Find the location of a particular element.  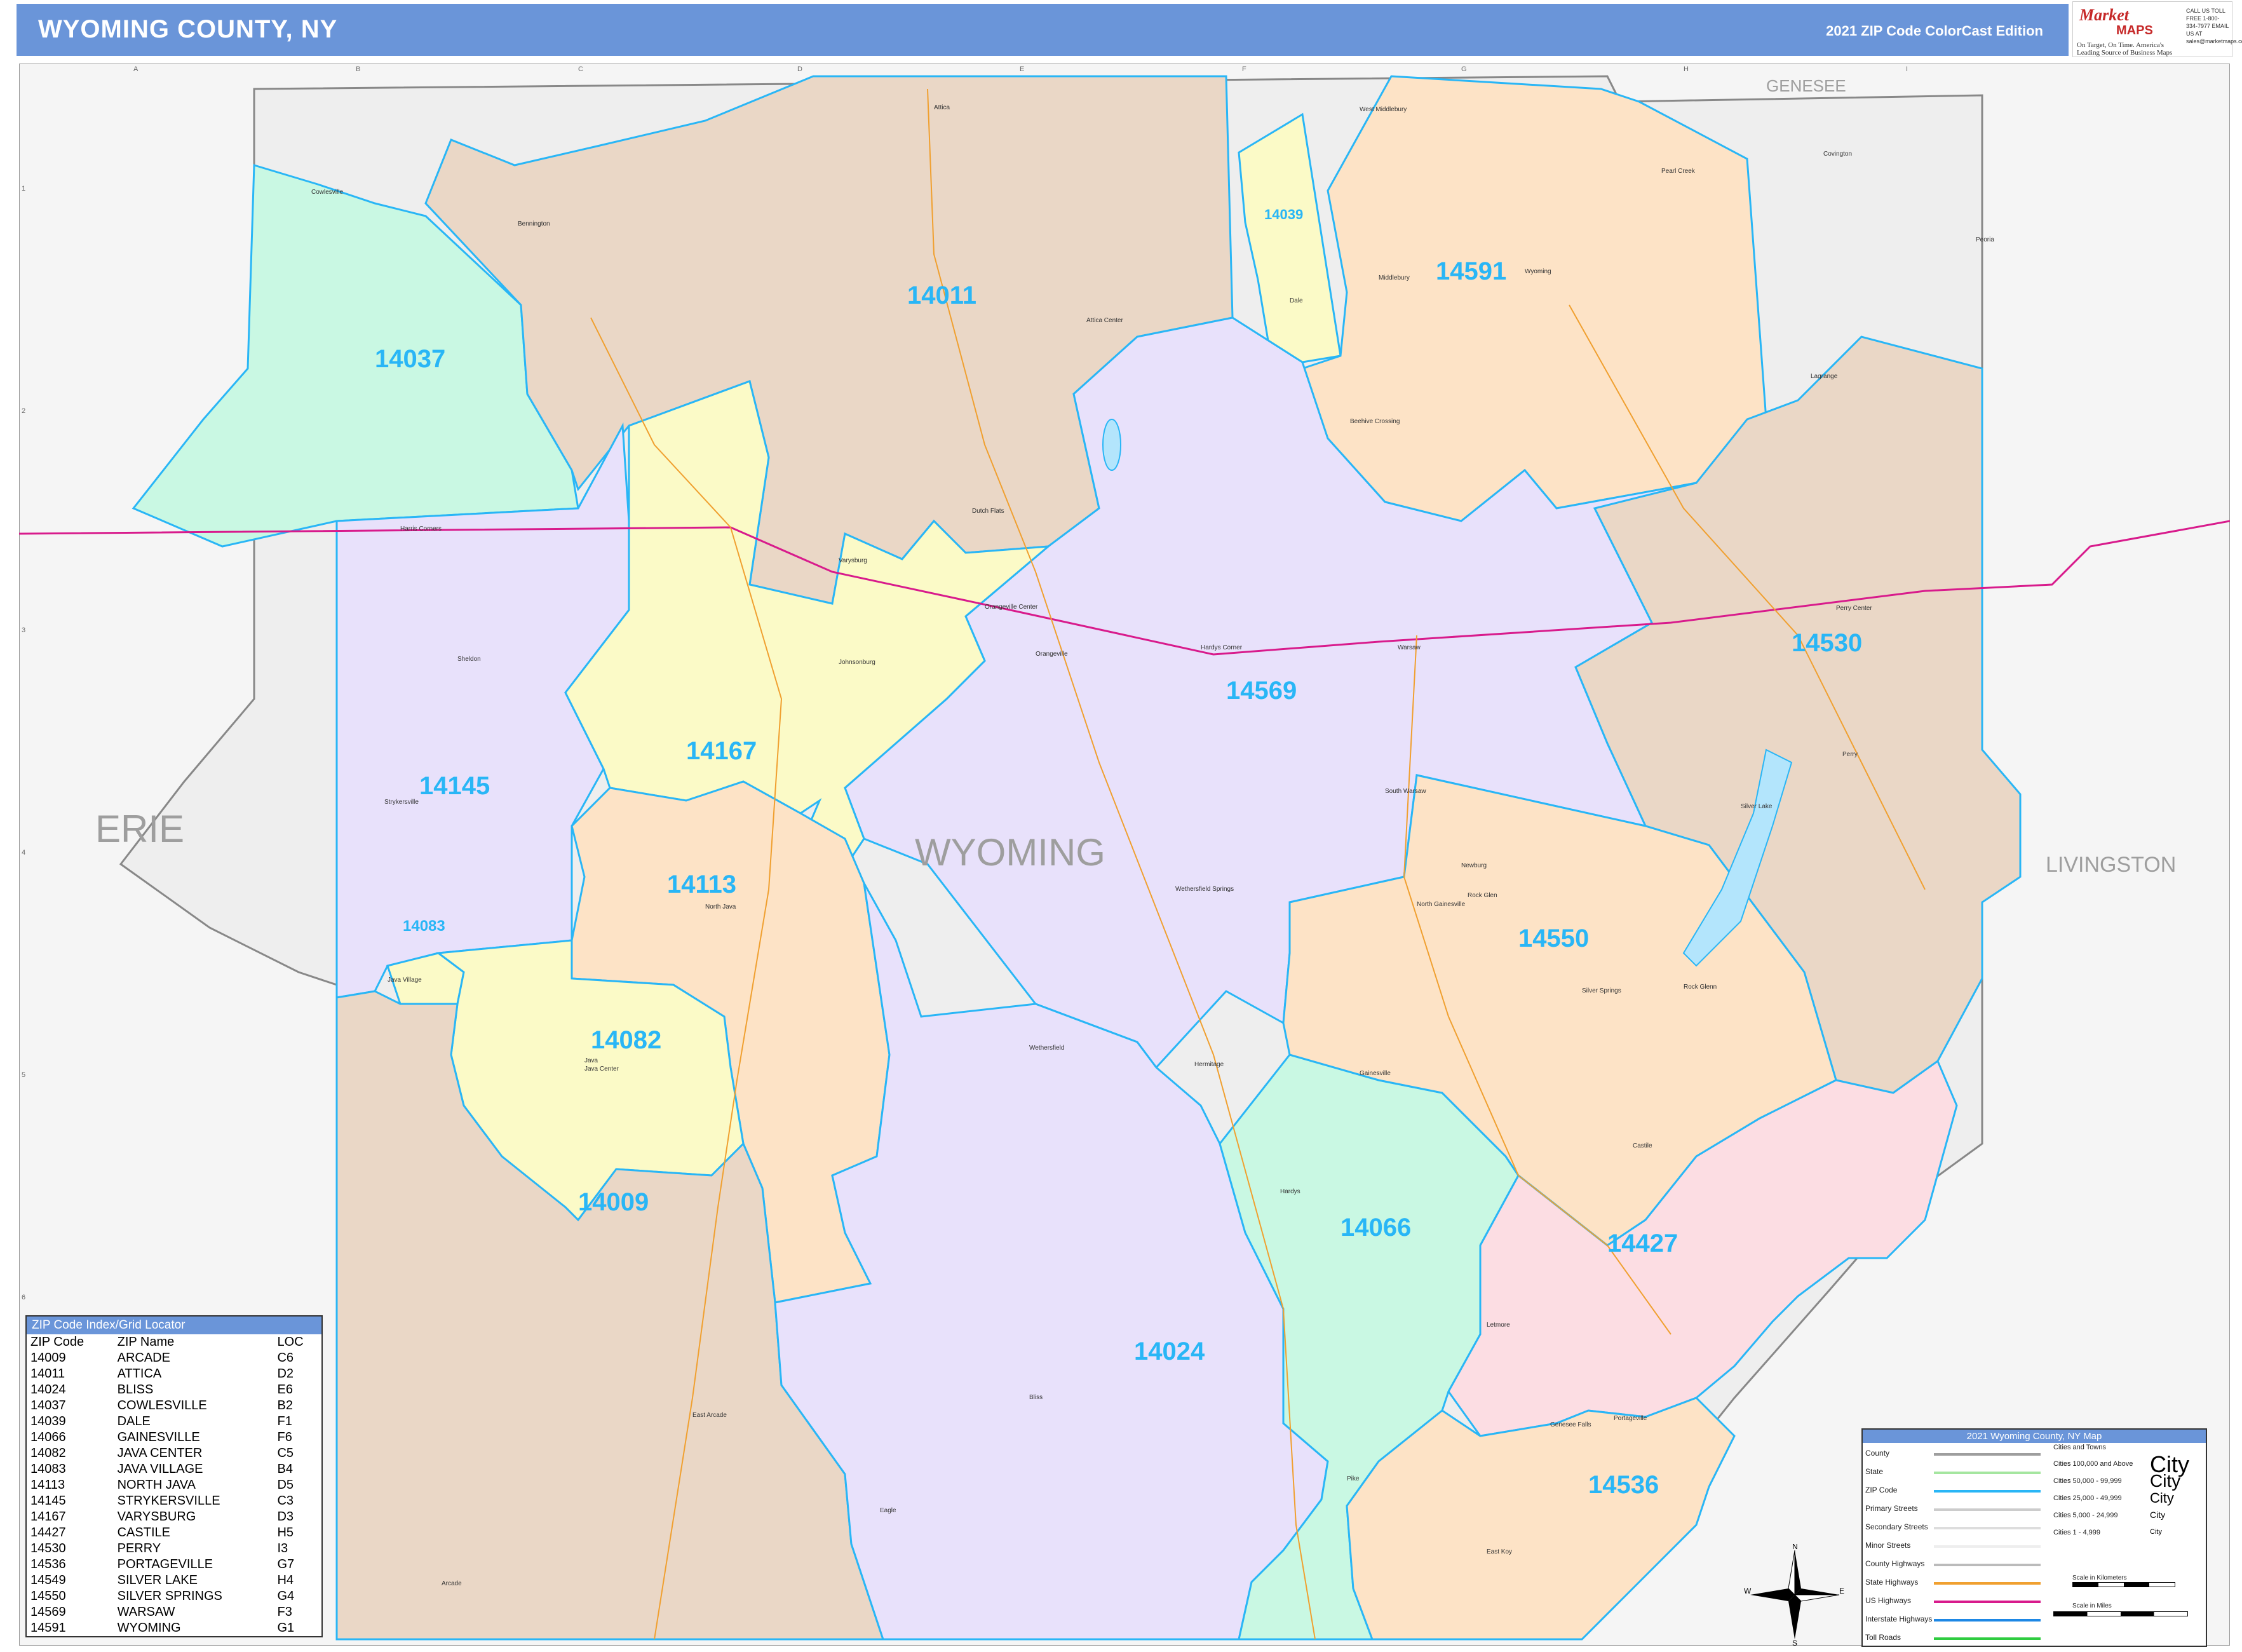

zip-label-14039: 14039 is located at coordinates (1283, 214).